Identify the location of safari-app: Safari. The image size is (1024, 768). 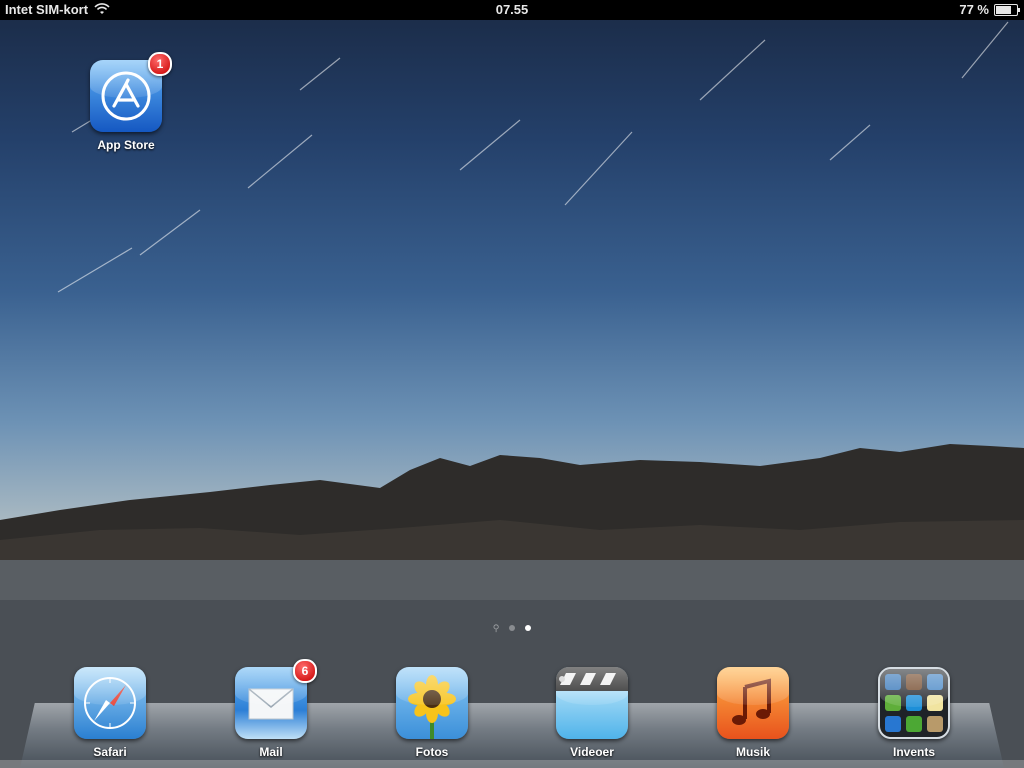
(110, 713).